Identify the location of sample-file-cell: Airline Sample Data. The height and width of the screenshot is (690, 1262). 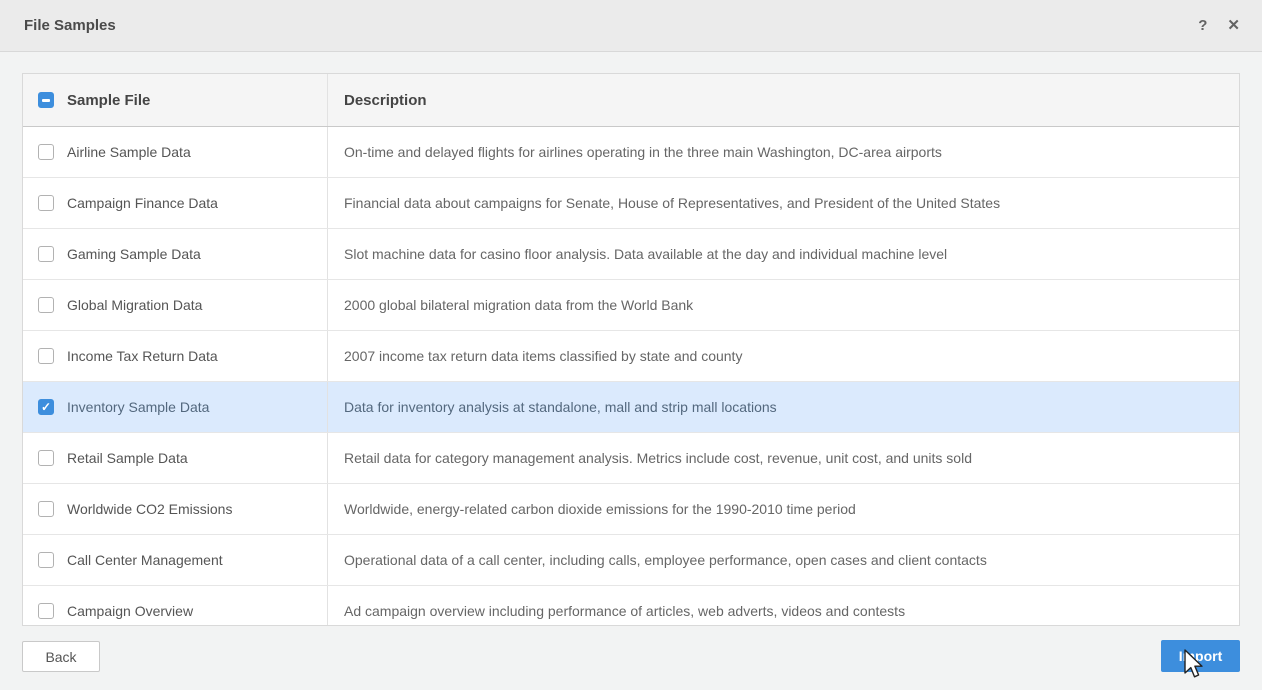
(175, 152).